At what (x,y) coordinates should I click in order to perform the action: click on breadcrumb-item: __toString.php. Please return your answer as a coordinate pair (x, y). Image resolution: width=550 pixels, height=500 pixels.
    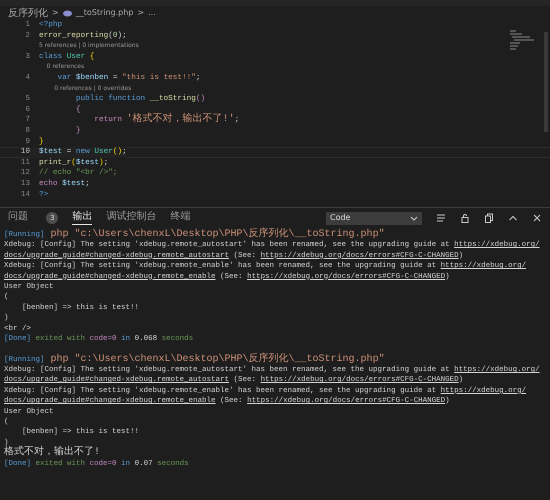
    Looking at the image, I should click on (105, 13).